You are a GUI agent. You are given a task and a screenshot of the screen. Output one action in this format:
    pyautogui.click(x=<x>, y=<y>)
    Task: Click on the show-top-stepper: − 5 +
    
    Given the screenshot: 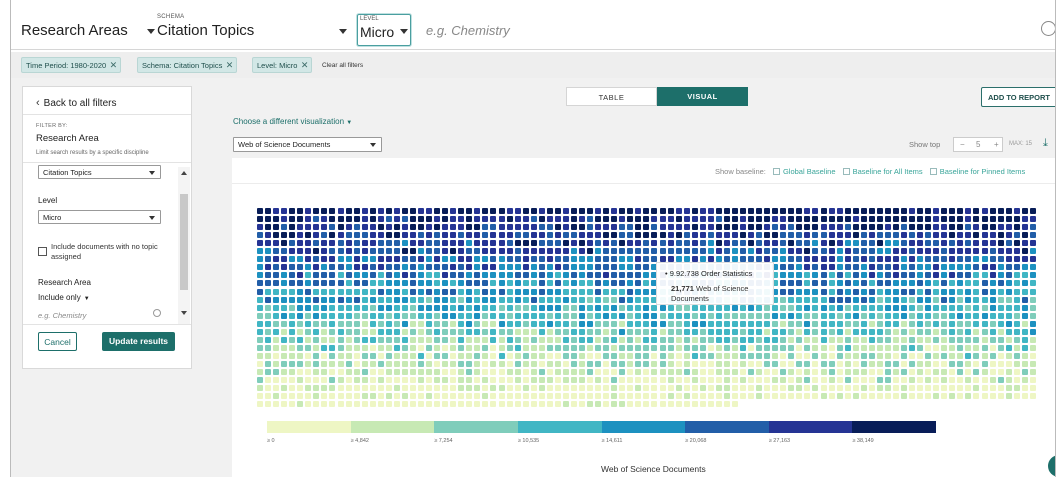 What is the action you would take?
    pyautogui.click(x=978, y=144)
    